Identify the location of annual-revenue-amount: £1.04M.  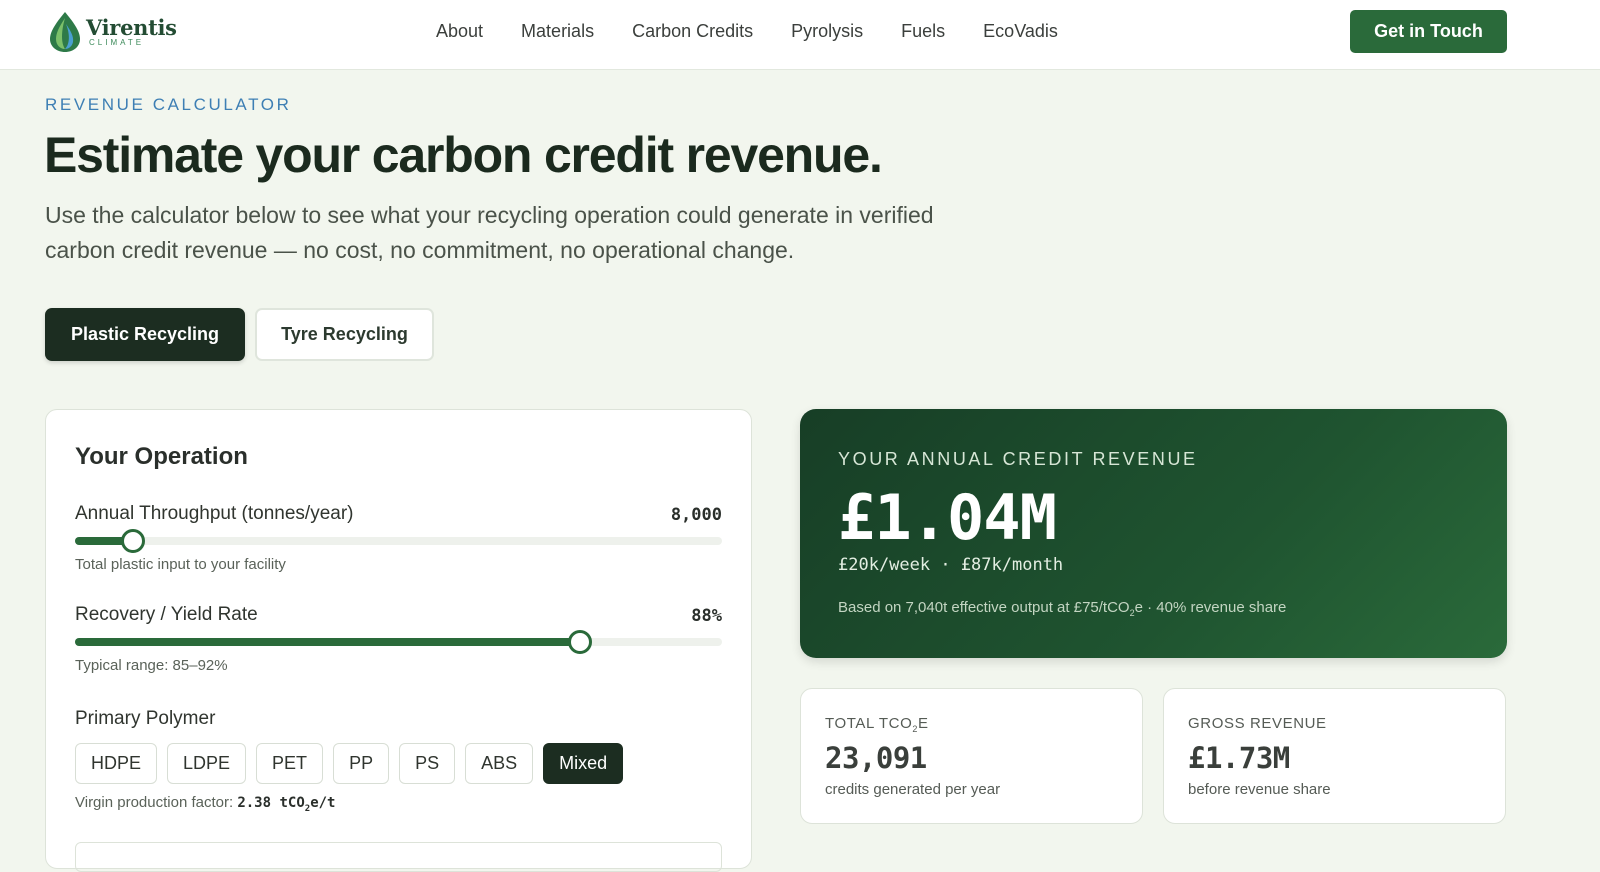
(947, 517).